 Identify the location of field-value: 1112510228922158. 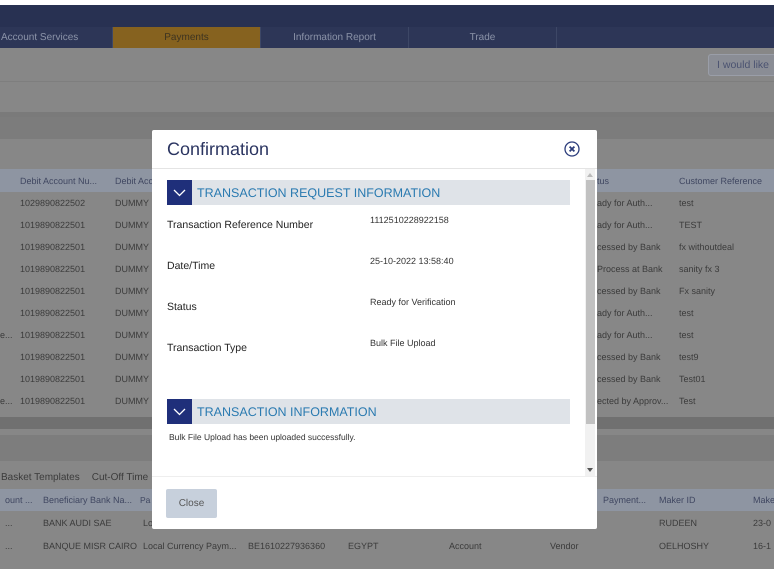
(410, 221).